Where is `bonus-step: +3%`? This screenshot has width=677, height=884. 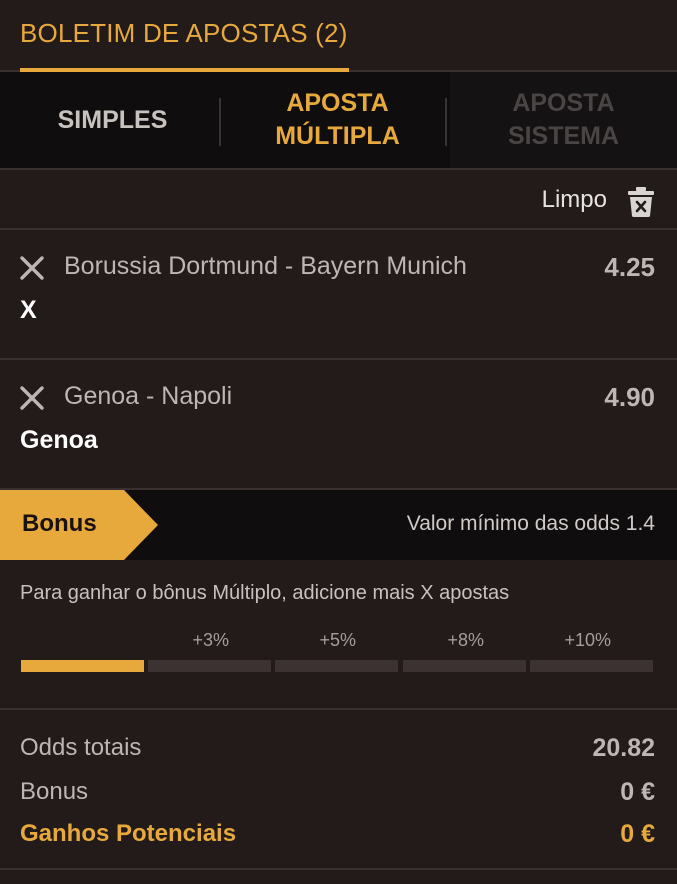 bonus-step: +3% is located at coordinates (209, 652).